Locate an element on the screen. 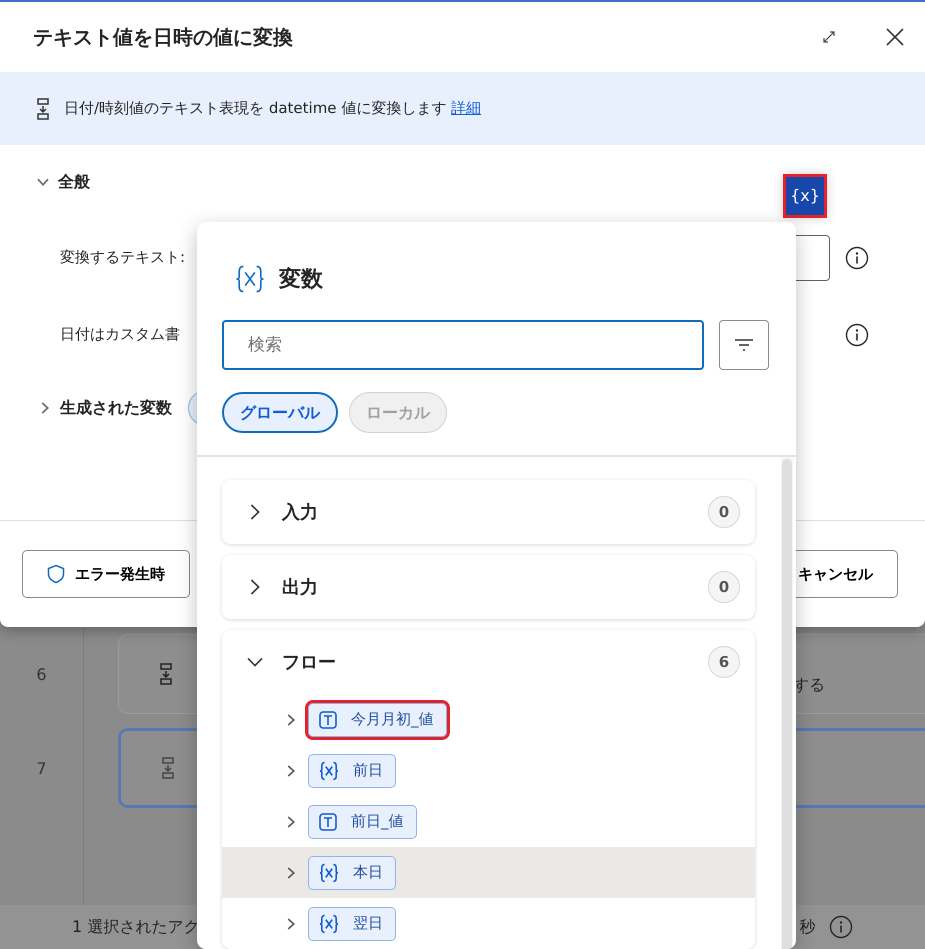 The width and height of the screenshot is (925, 949). banner-text: 日付/時刻値のテキスト表現を datetime 値に変換します is located at coordinates (256, 109).